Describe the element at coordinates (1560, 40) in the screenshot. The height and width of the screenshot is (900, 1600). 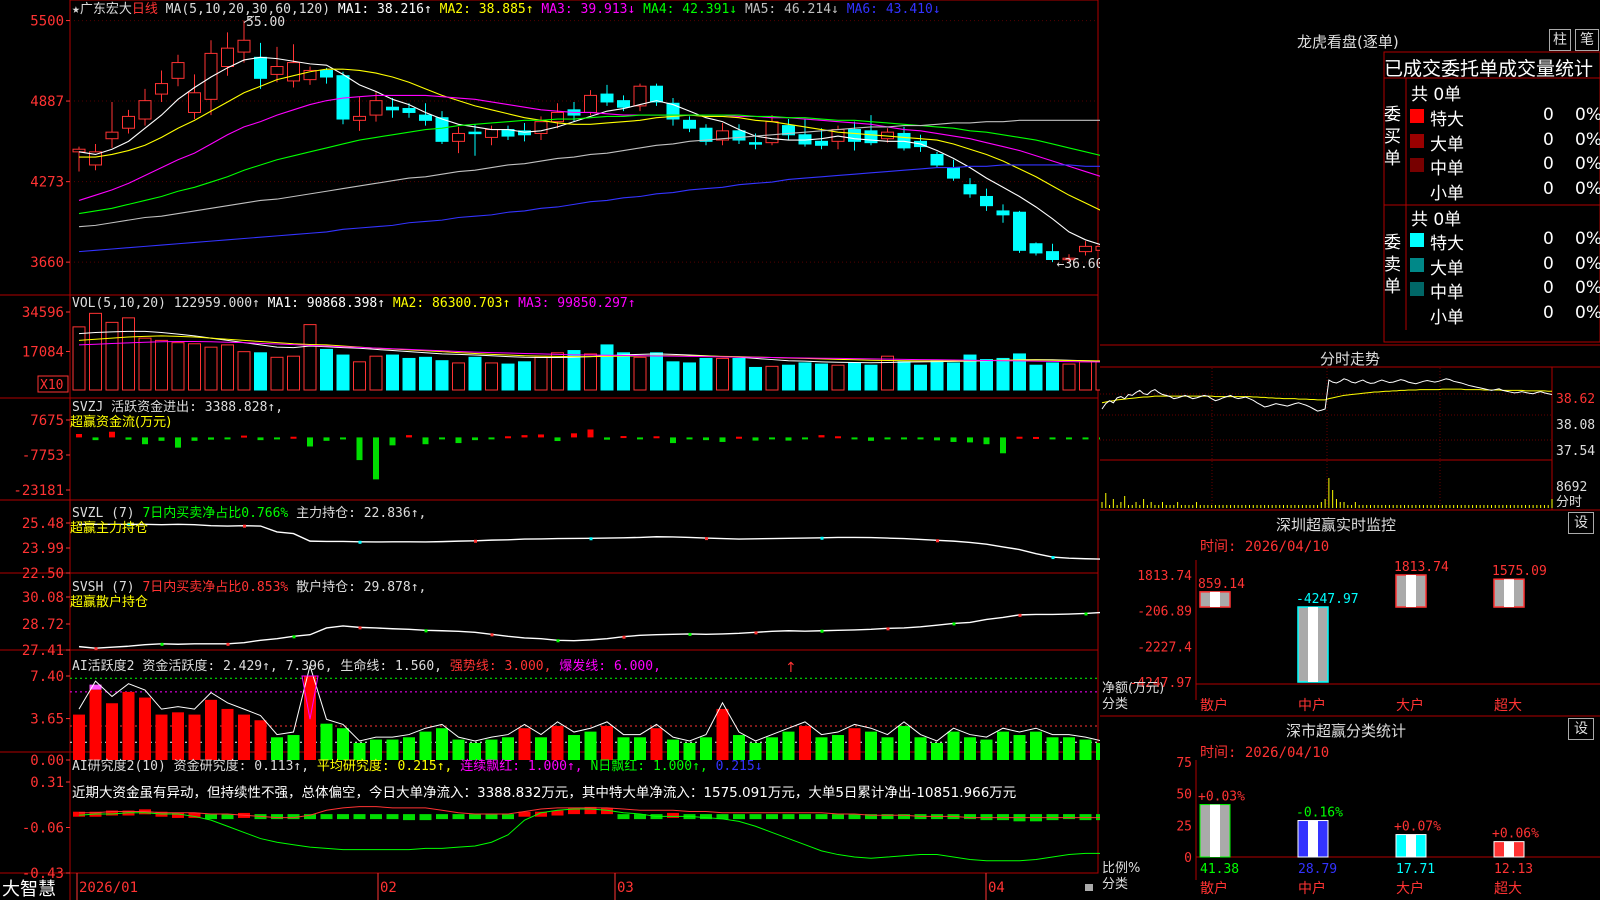
I see `bar-mode-button: 柱` at that location.